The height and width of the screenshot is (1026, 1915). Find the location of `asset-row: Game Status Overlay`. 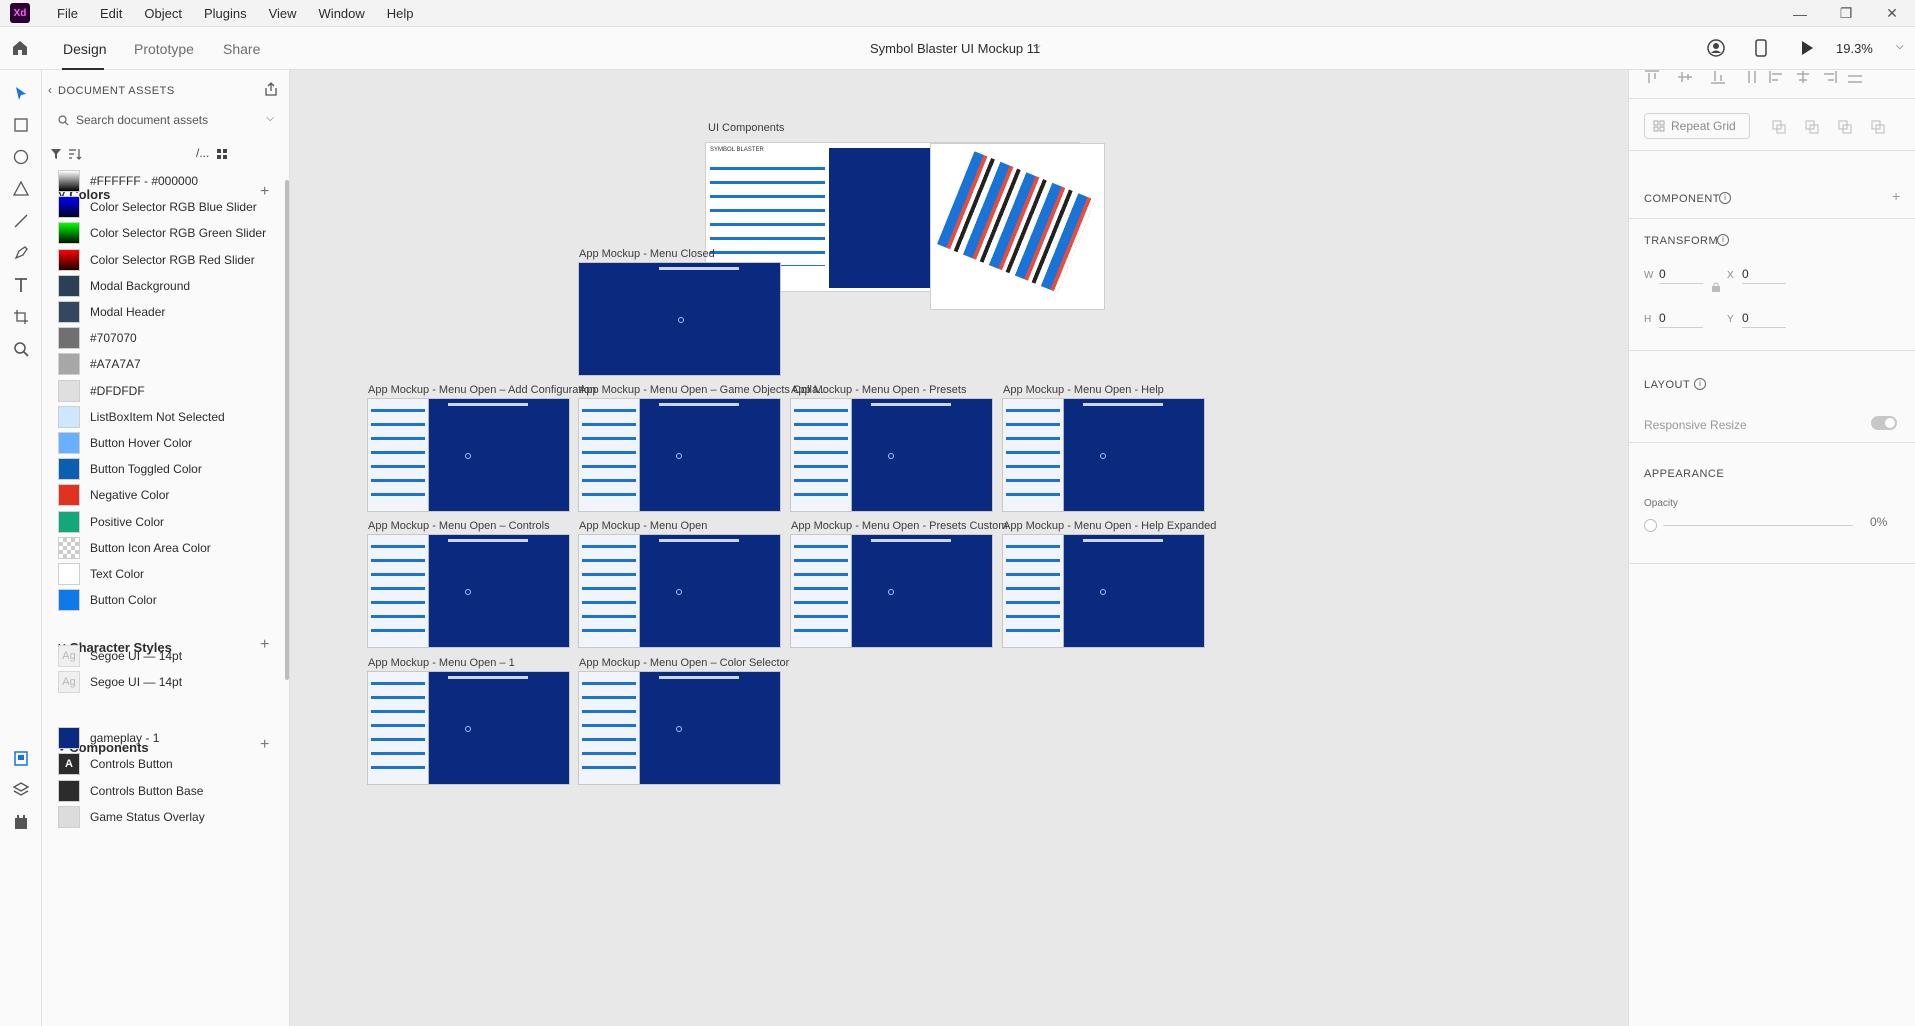

asset-row: Game Status Overlay is located at coordinates (168, 817).